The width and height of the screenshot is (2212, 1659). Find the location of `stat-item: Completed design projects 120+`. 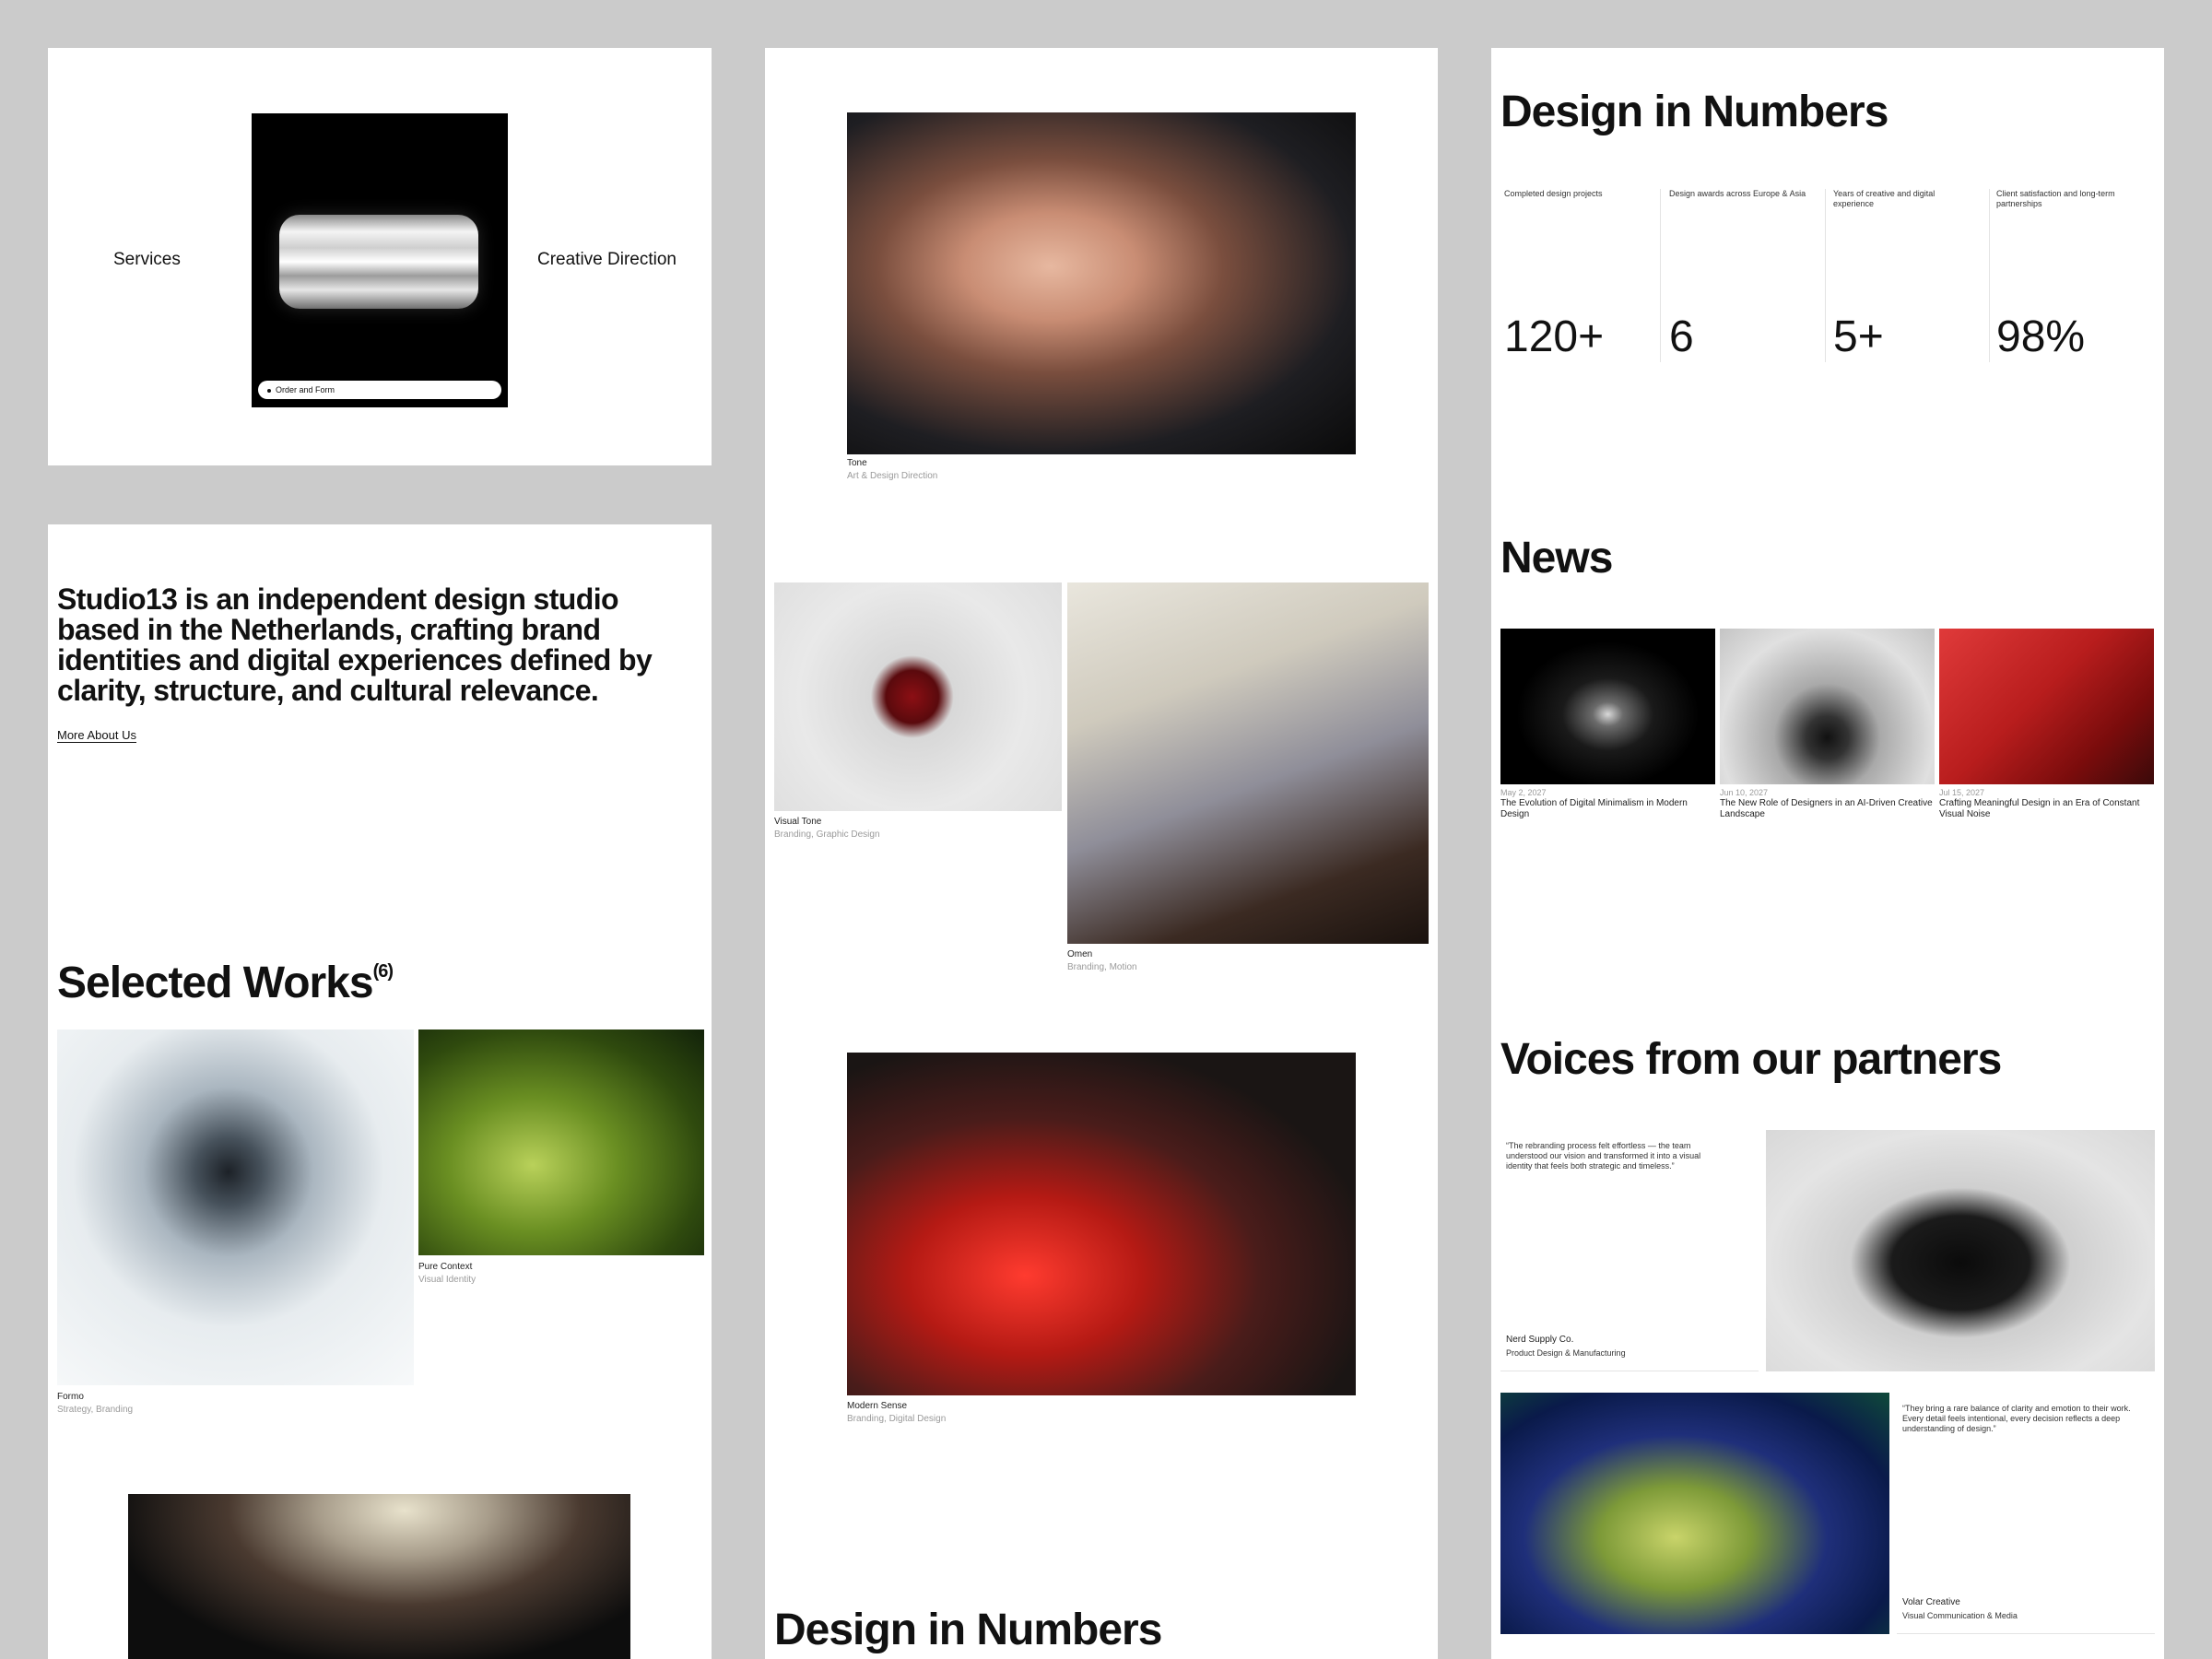

stat-item: Completed design projects 120+ is located at coordinates (1580, 275).